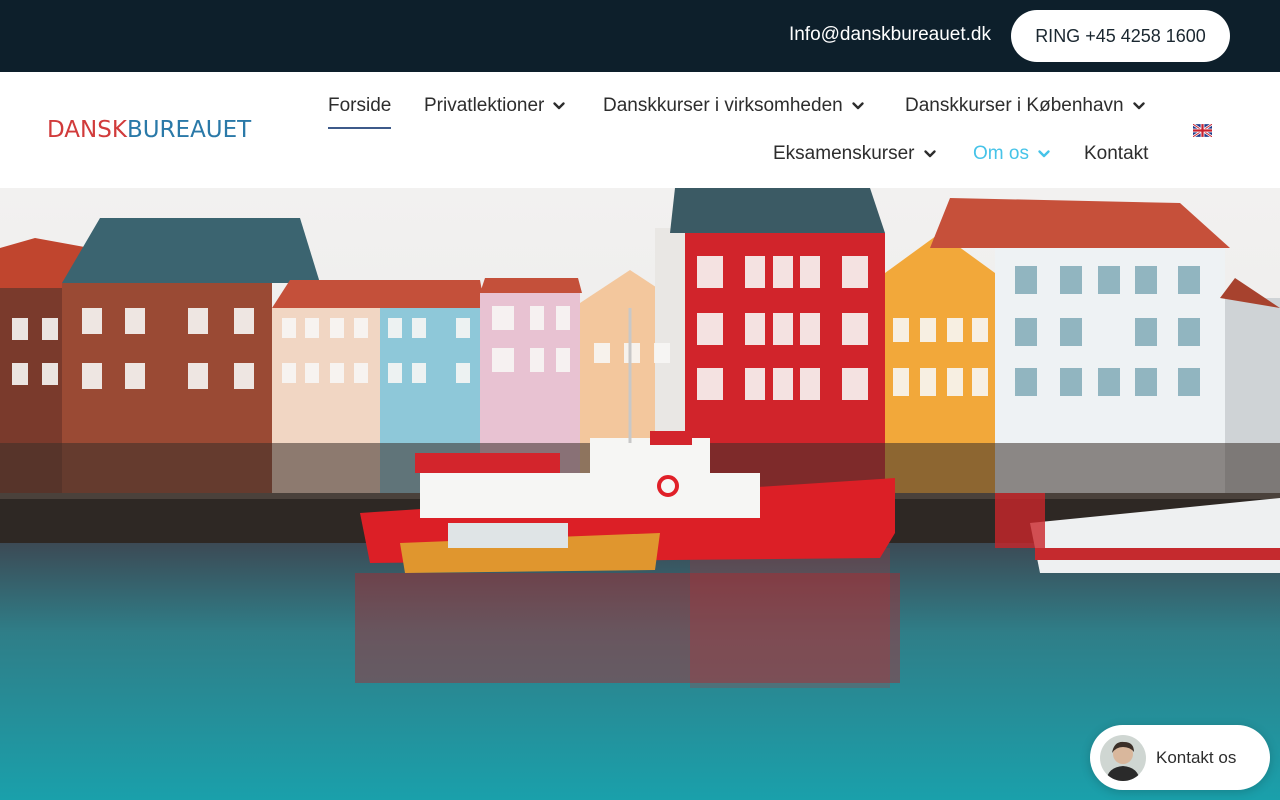  Describe the element at coordinates (360, 105) in the screenshot. I see `nav-forside-label: Forside` at that location.